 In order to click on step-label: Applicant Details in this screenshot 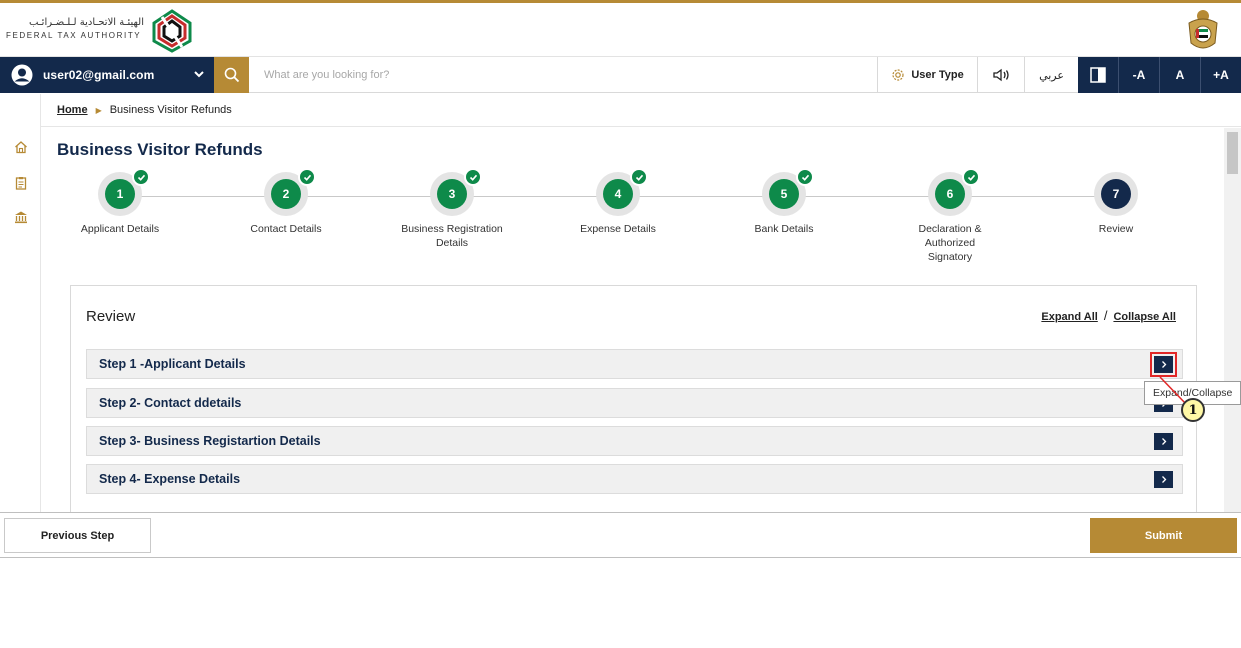, I will do `click(120, 229)`.